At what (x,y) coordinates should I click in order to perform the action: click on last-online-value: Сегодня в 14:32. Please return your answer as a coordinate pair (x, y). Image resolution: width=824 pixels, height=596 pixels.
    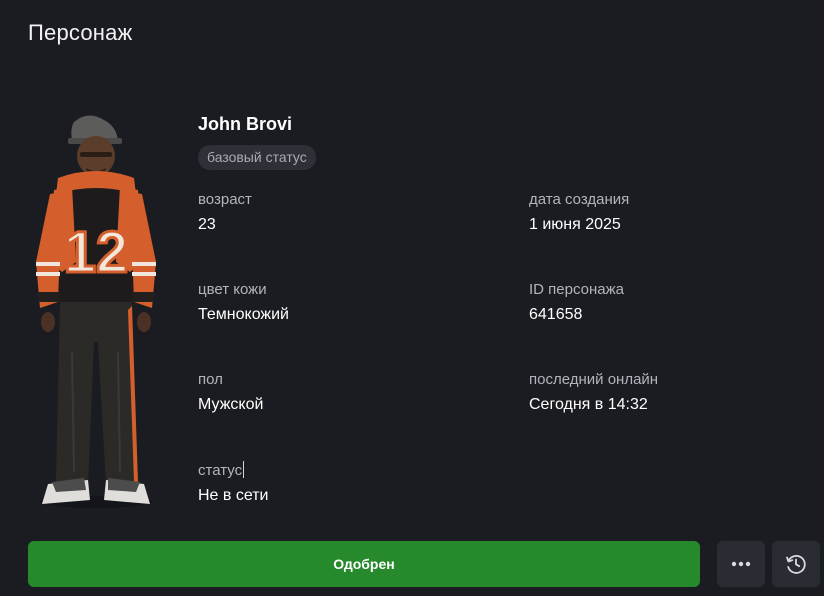
    Looking at the image, I should click on (588, 404).